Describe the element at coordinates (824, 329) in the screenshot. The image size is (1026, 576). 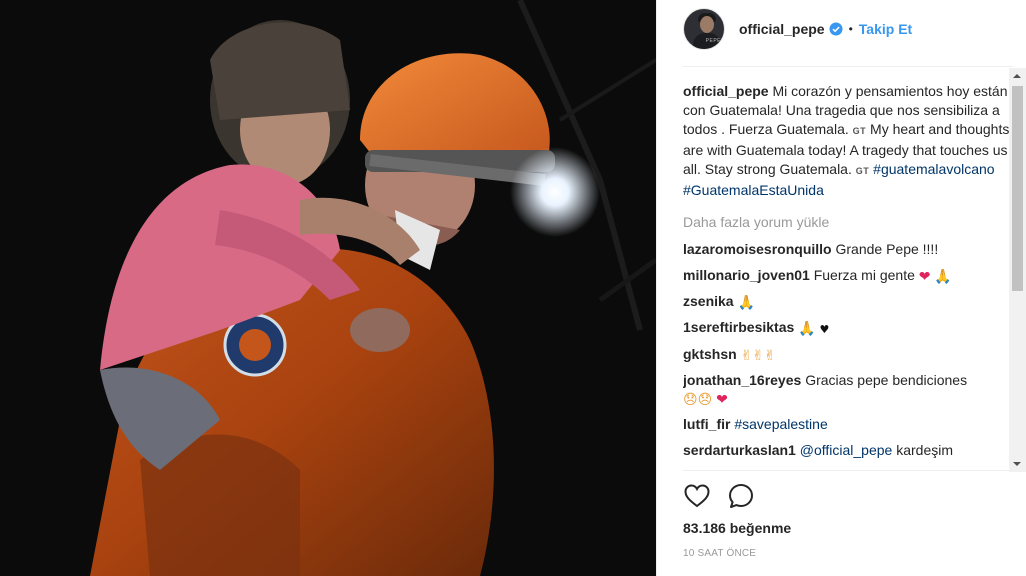
I see `black-heart-icon: ♥` at that location.